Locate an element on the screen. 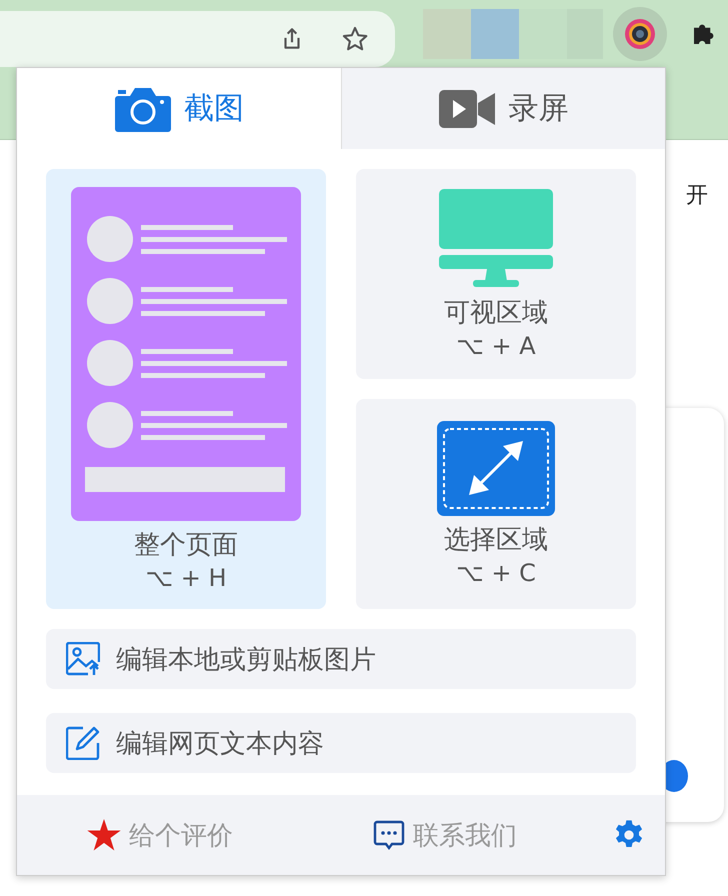  option-label: 整个页面 is located at coordinates (186, 545).